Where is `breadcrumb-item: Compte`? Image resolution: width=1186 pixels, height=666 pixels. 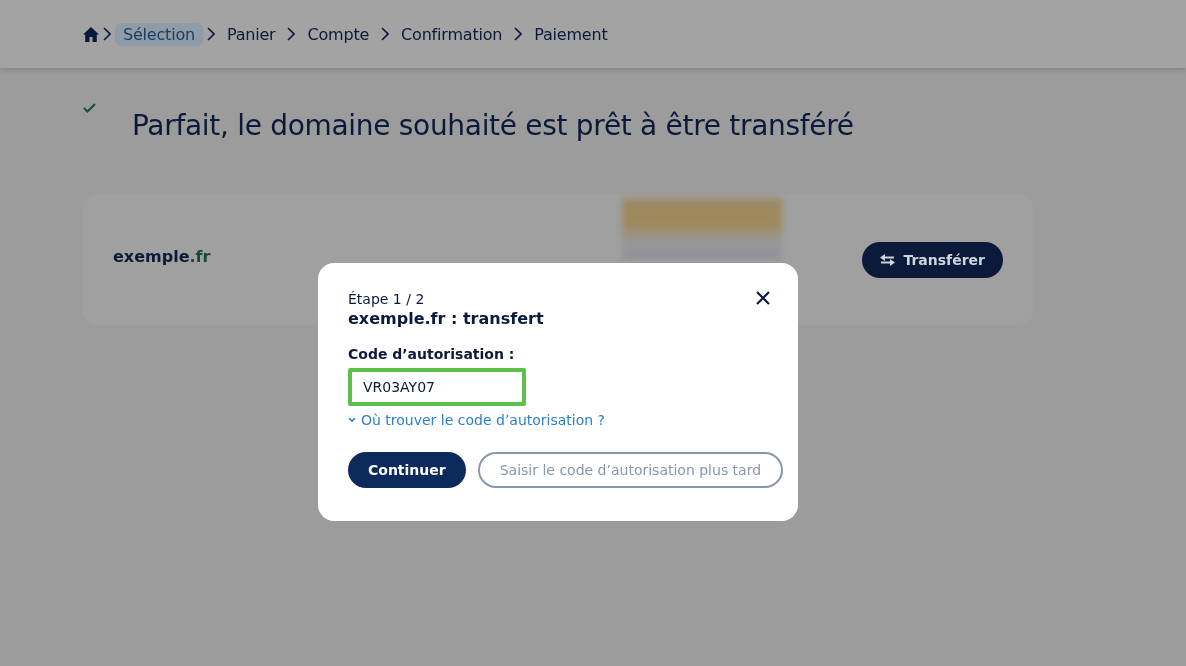
breadcrumb-item: Compte is located at coordinates (338, 34).